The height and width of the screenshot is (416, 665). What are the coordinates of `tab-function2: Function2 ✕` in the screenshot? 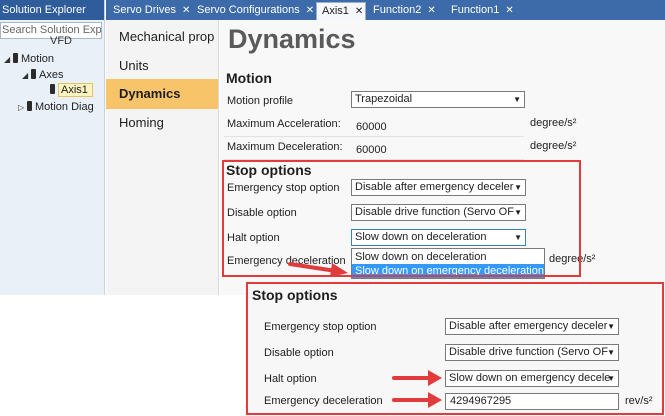 It's located at (402, 11).